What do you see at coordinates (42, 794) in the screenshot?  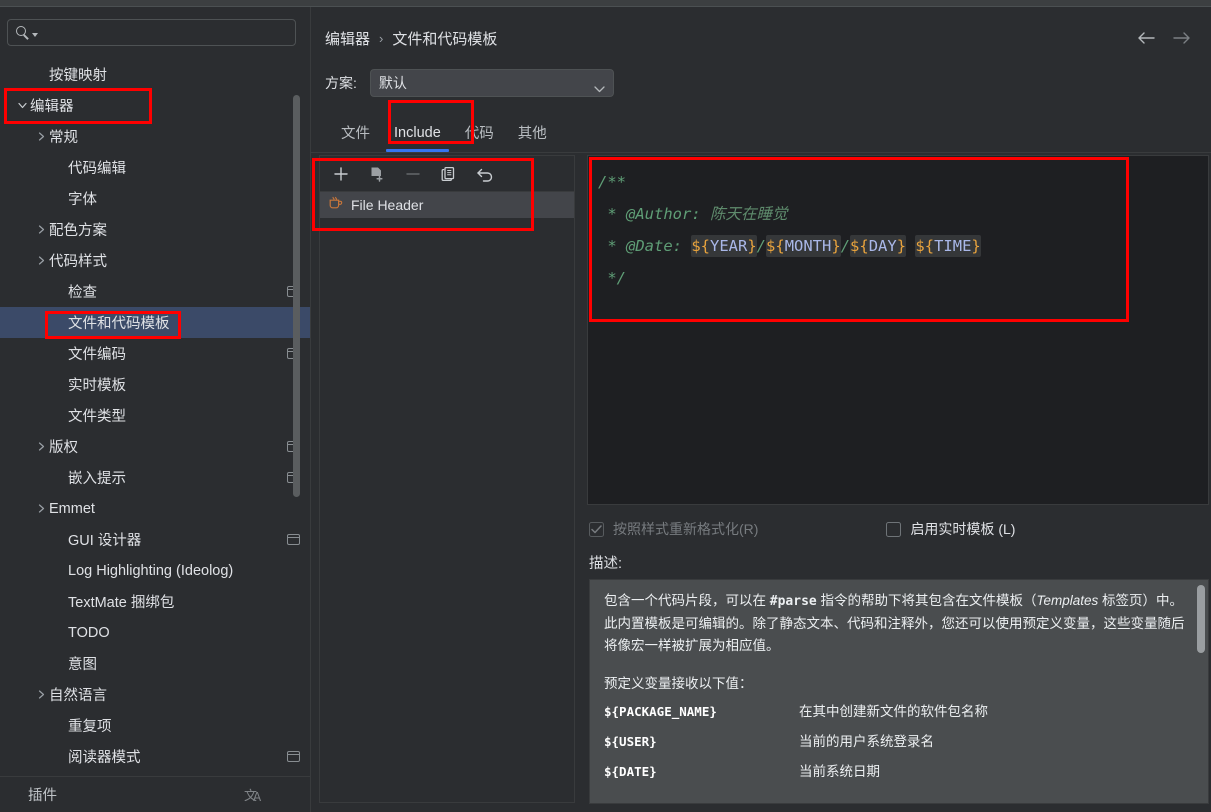 I see `sidebar-item-plugins: 插件` at bounding box center [42, 794].